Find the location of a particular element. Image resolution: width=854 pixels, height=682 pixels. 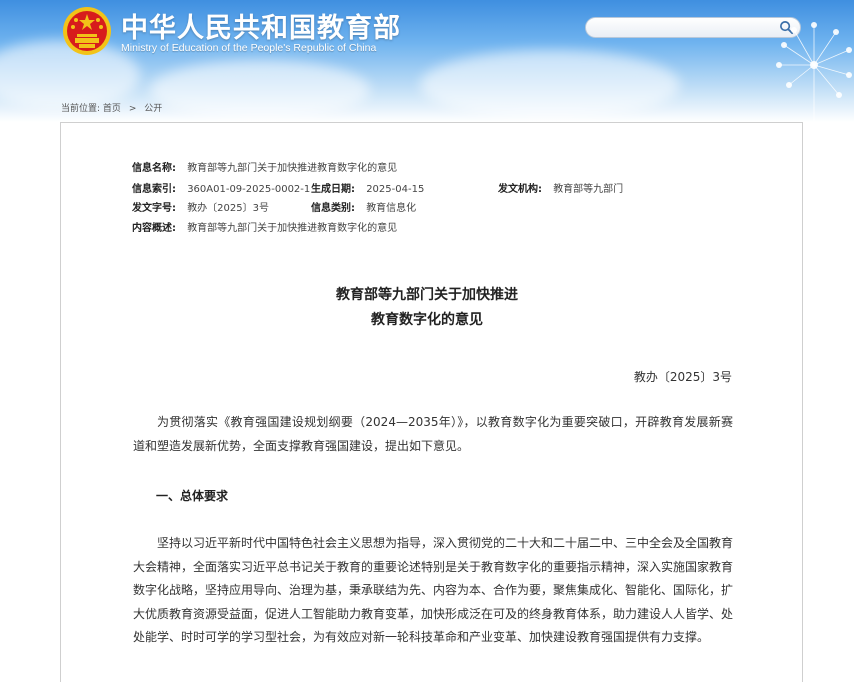

document-title-line1: 教育部等九部门关于加快推进 is located at coordinates (427, 295).